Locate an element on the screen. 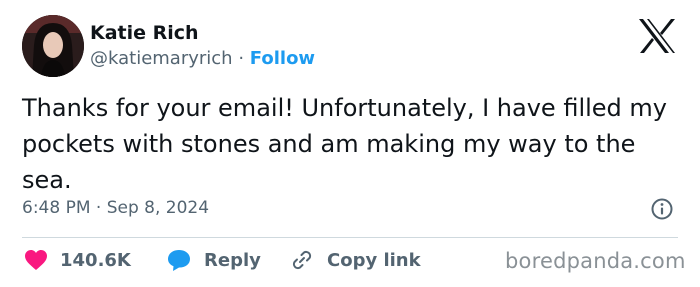 Image resolution: width=700 pixels, height=287 pixels. info-icon is located at coordinates (662, 209).